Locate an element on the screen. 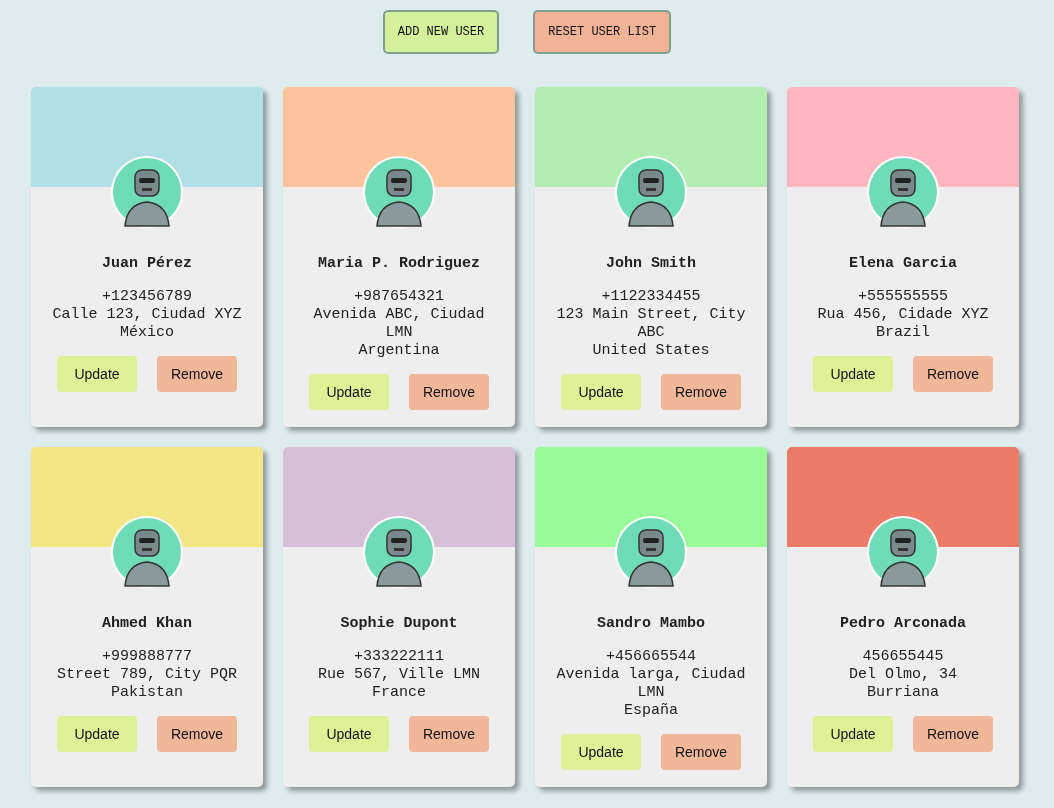 The image size is (1054, 808). user-address: Rue 567, Ville LMN is located at coordinates (399, 675).